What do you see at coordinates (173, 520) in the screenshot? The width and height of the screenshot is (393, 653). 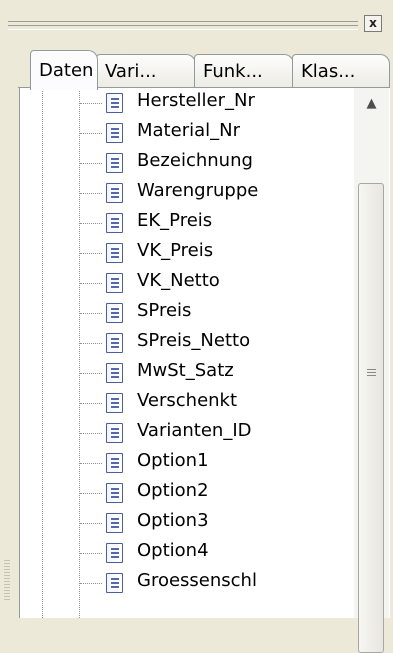 I see `tree-item-label: Option3` at bounding box center [173, 520].